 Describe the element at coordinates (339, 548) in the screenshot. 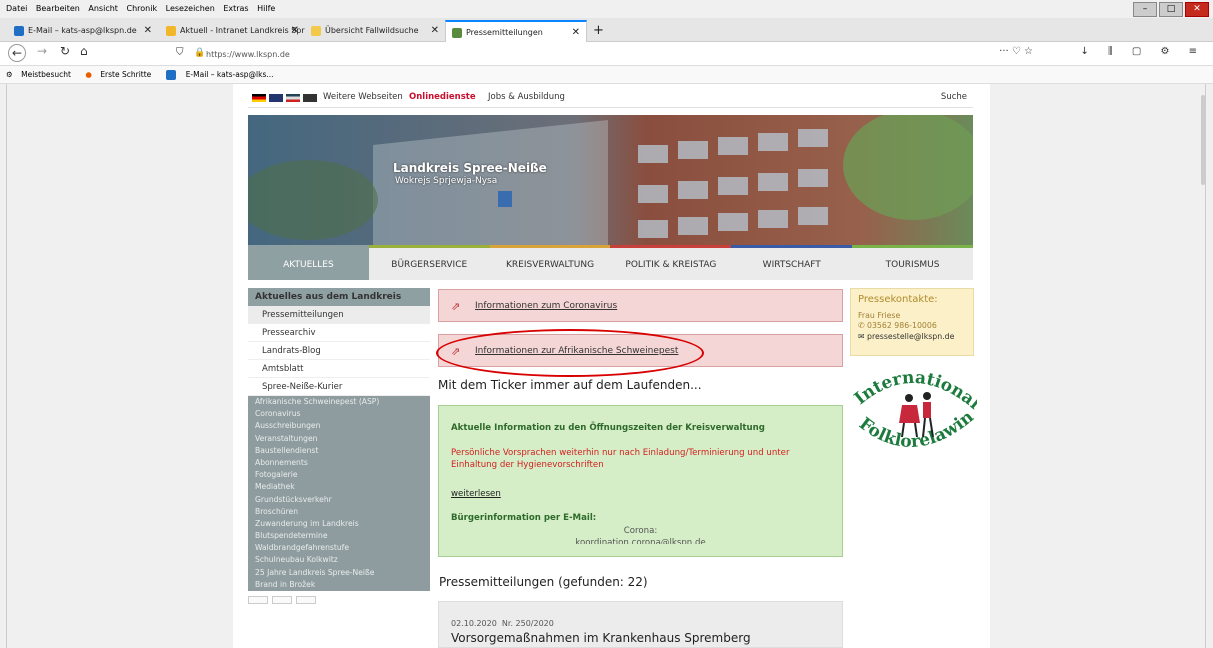

I see `sidebar-item-waldbrand: Waldbrandgefahrenstufe` at that location.